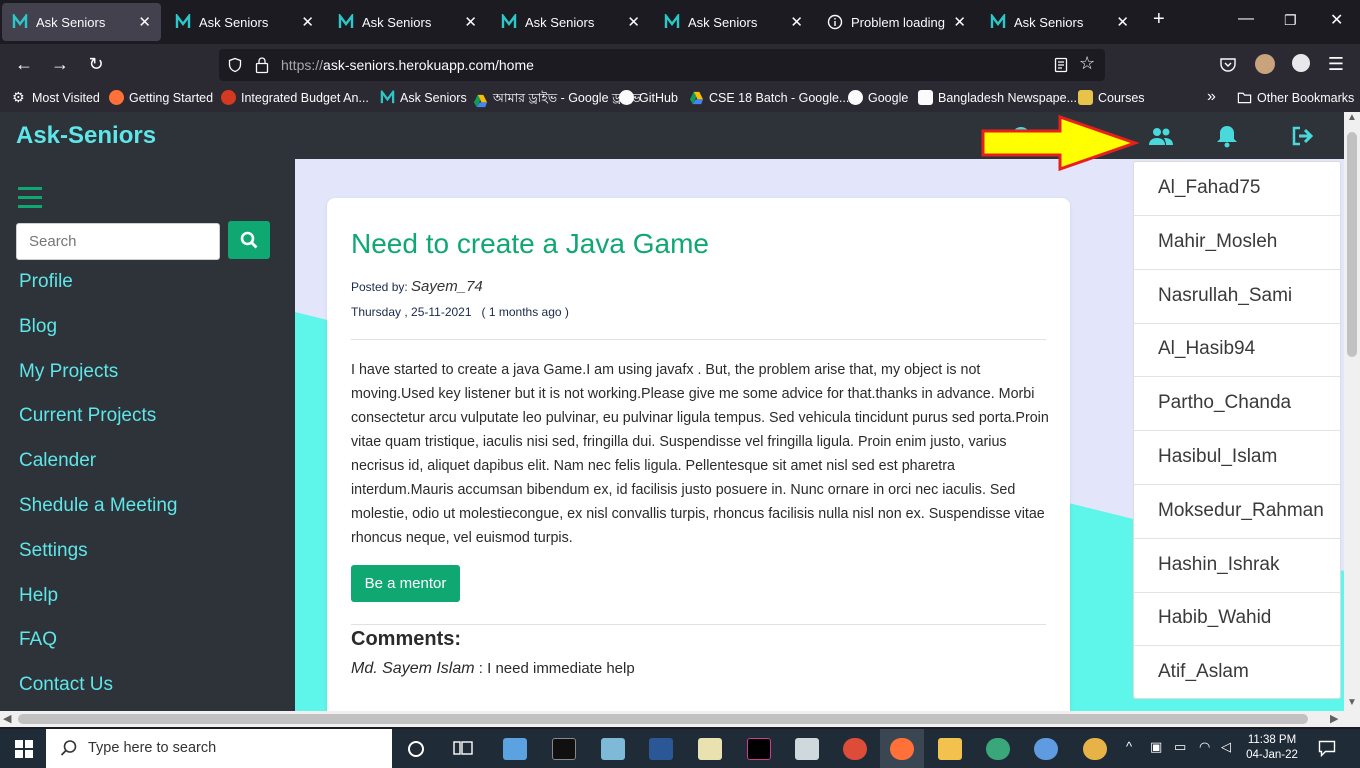 The image size is (1360, 768). Describe the element at coordinates (1303, 136) in the screenshot. I see `logout-icon` at that location.